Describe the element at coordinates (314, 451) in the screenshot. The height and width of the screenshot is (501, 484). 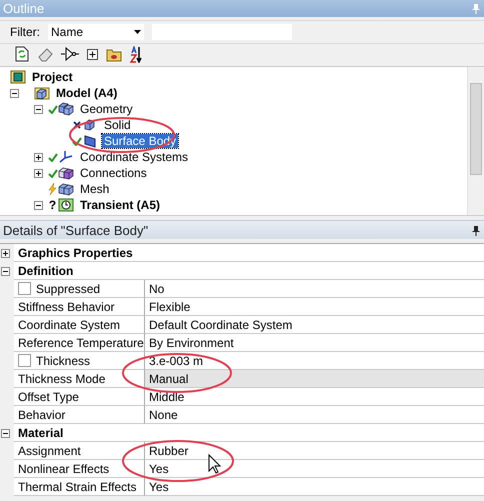
I see `property-value: Rubber` at that location.